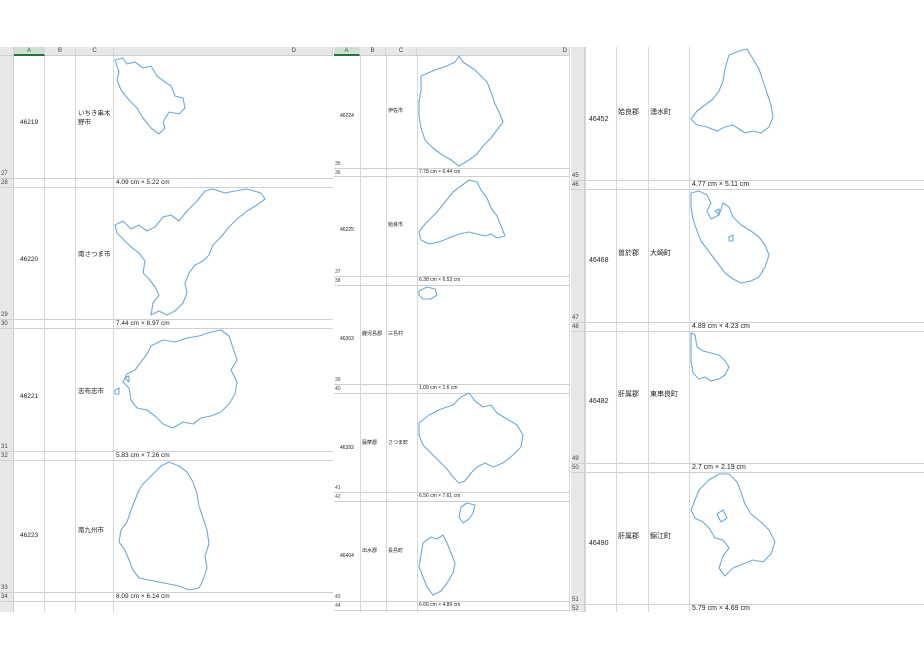  Describe the element at coordinates (660, 112) in the screenshot. I see `municipality-name: 湧水町` at that location.